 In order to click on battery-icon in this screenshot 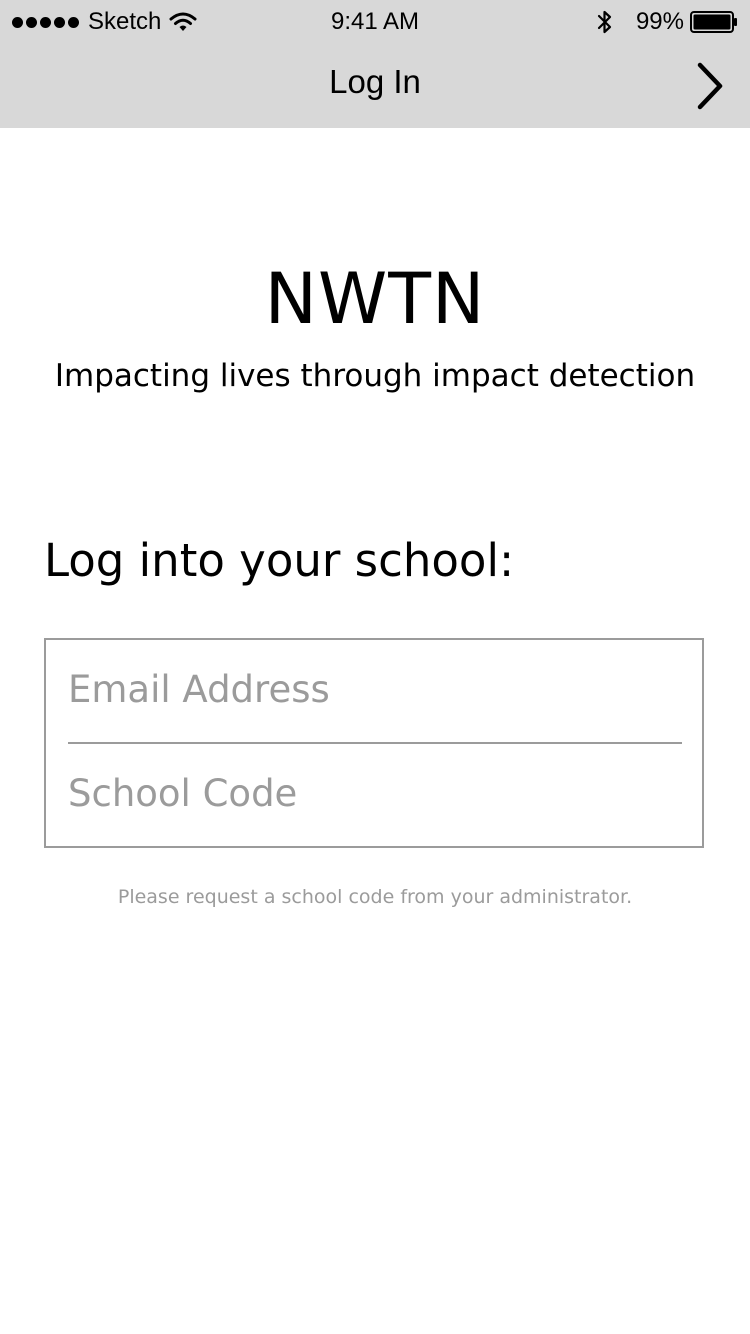, I will do `click(714, 22)`.